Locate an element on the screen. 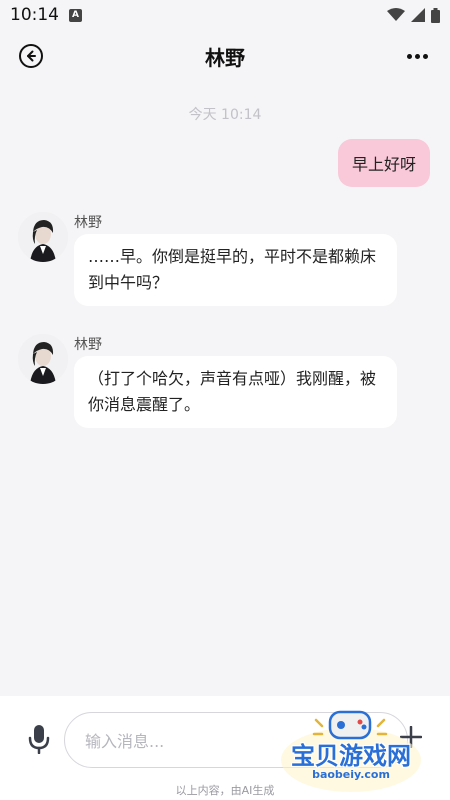 This screenshot has width=450, height=800. status-right is located at coordinates (413, 15).